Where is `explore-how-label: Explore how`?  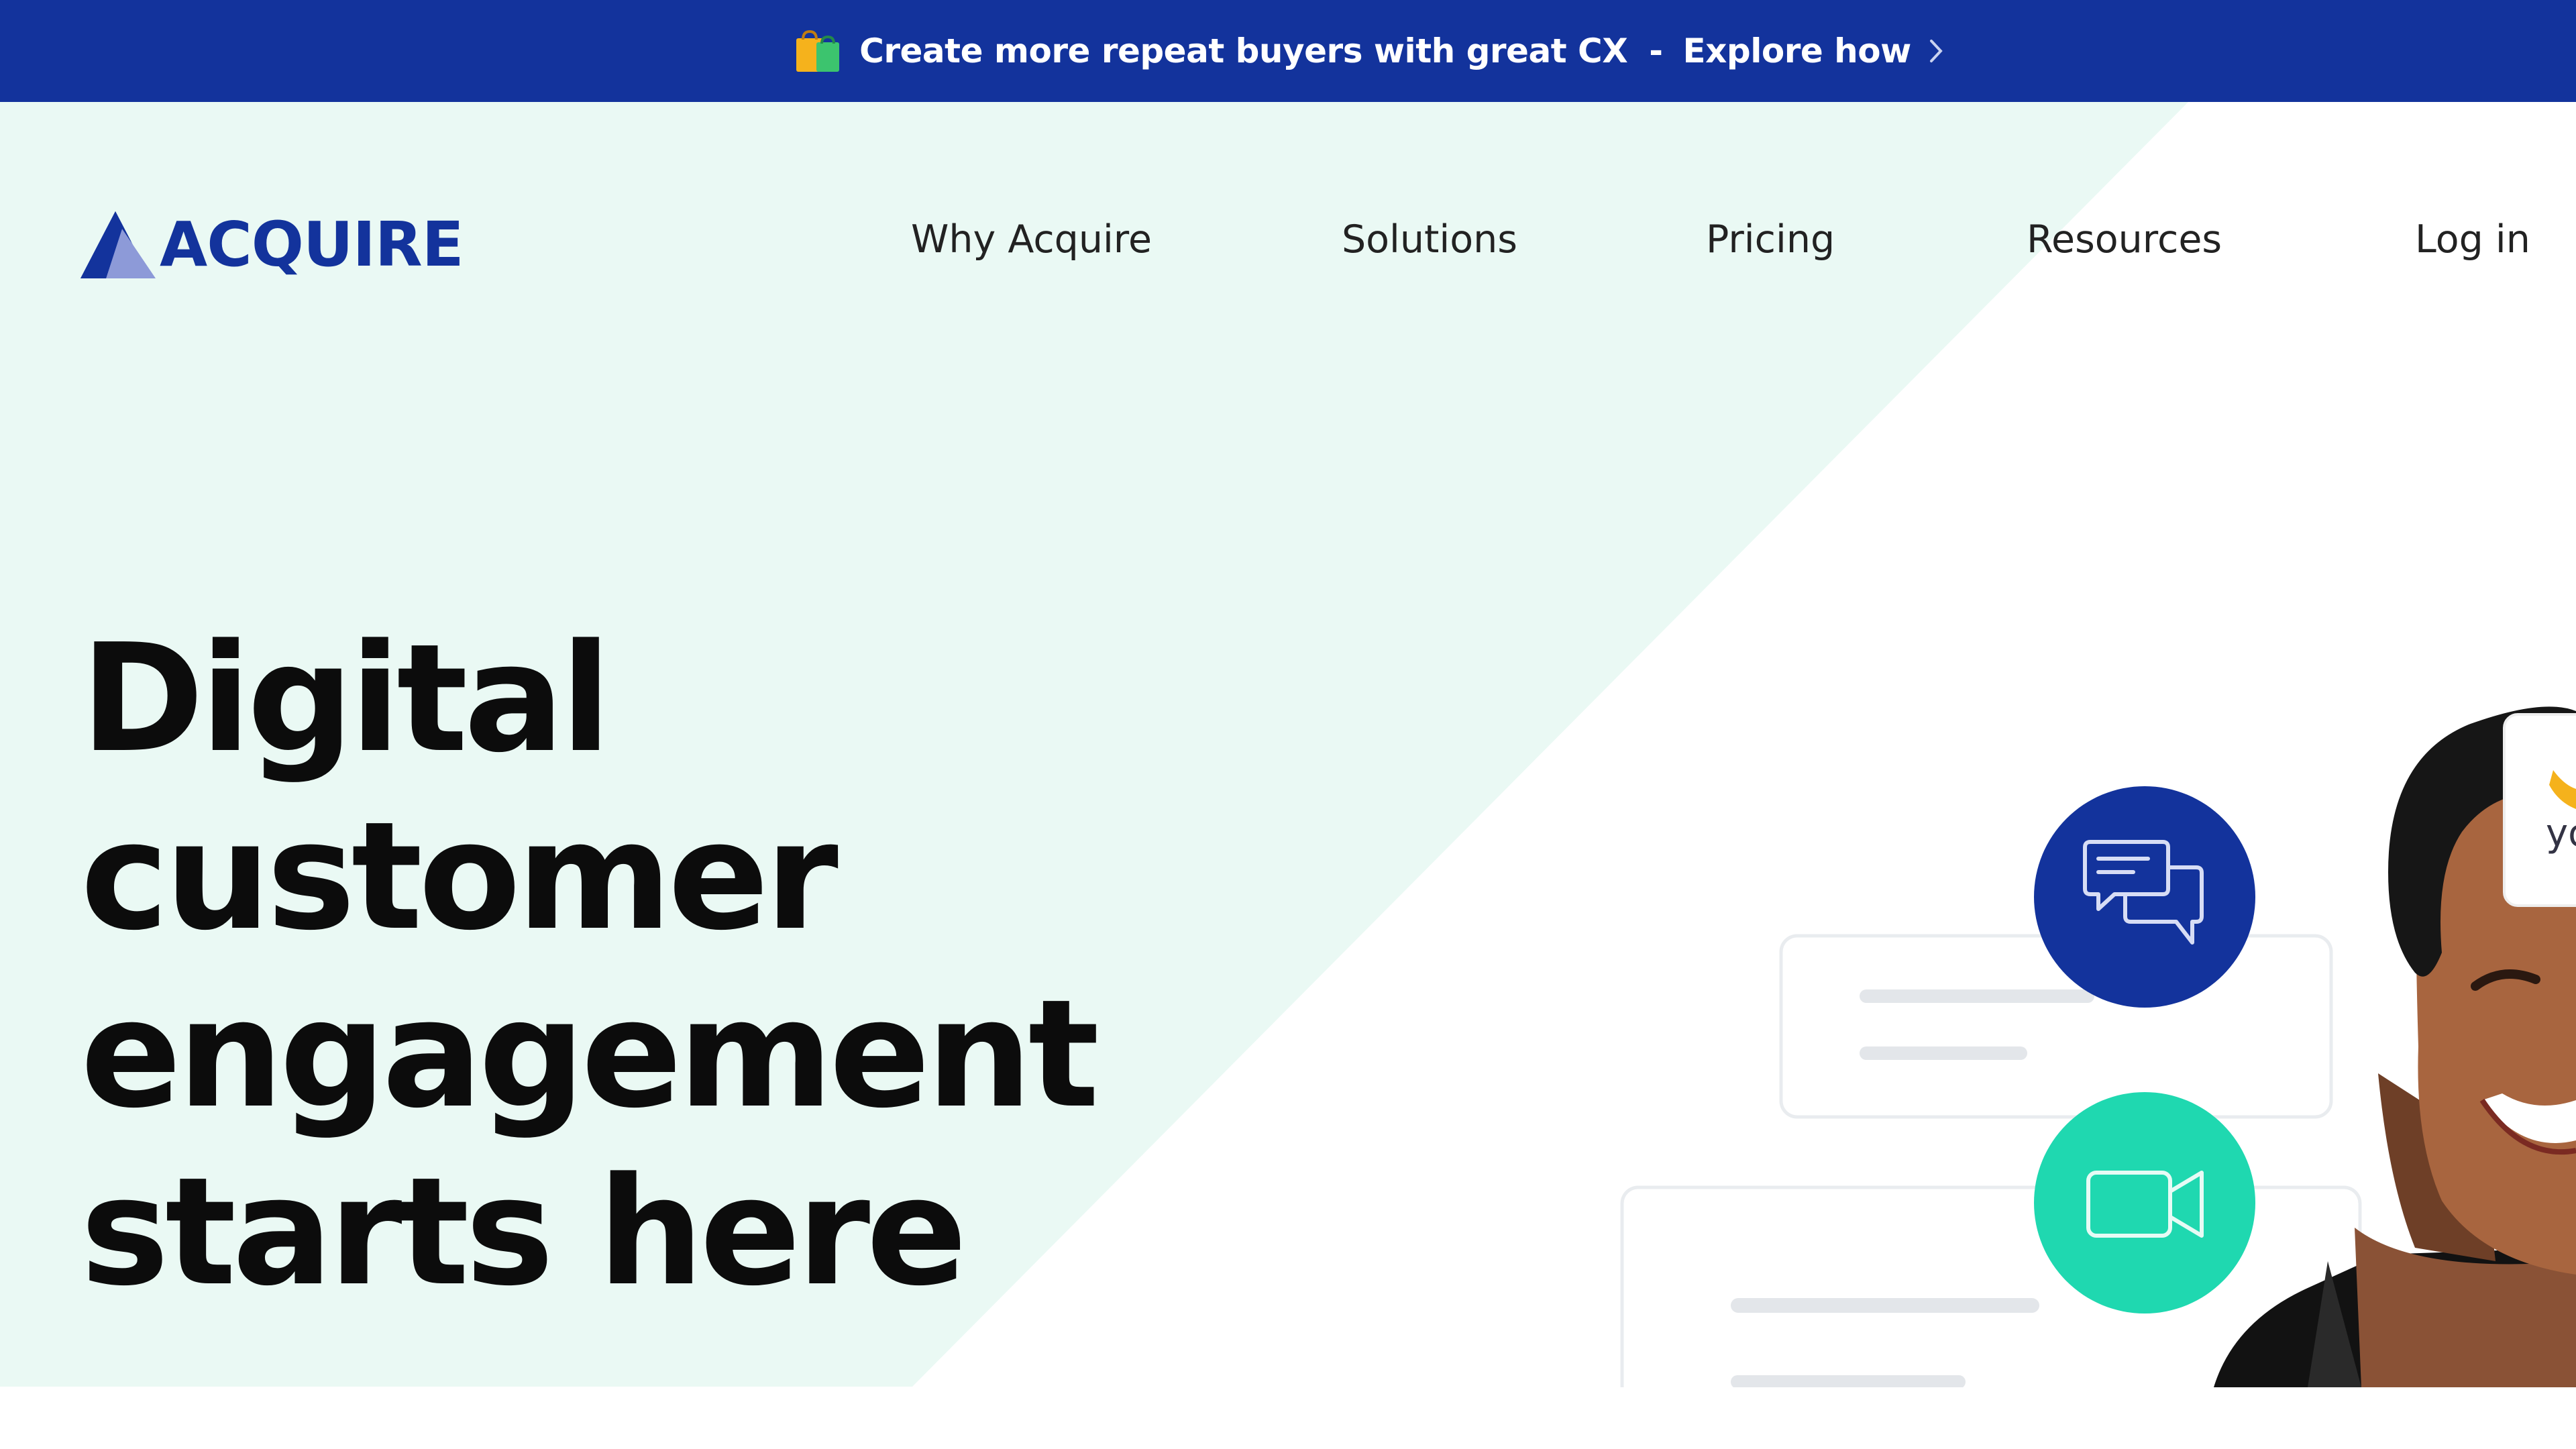
explore-how-label: Explore how is located at coordinates (1797, 51).